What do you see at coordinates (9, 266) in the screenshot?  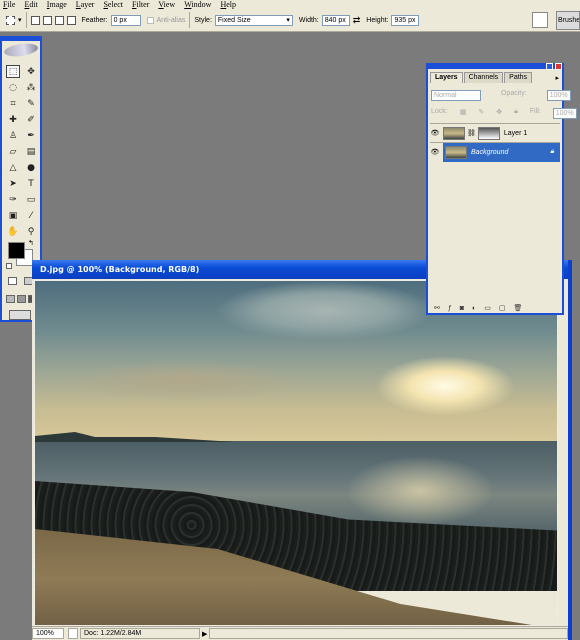 I see `default-colors-icon` at bounding box center [9, 266].